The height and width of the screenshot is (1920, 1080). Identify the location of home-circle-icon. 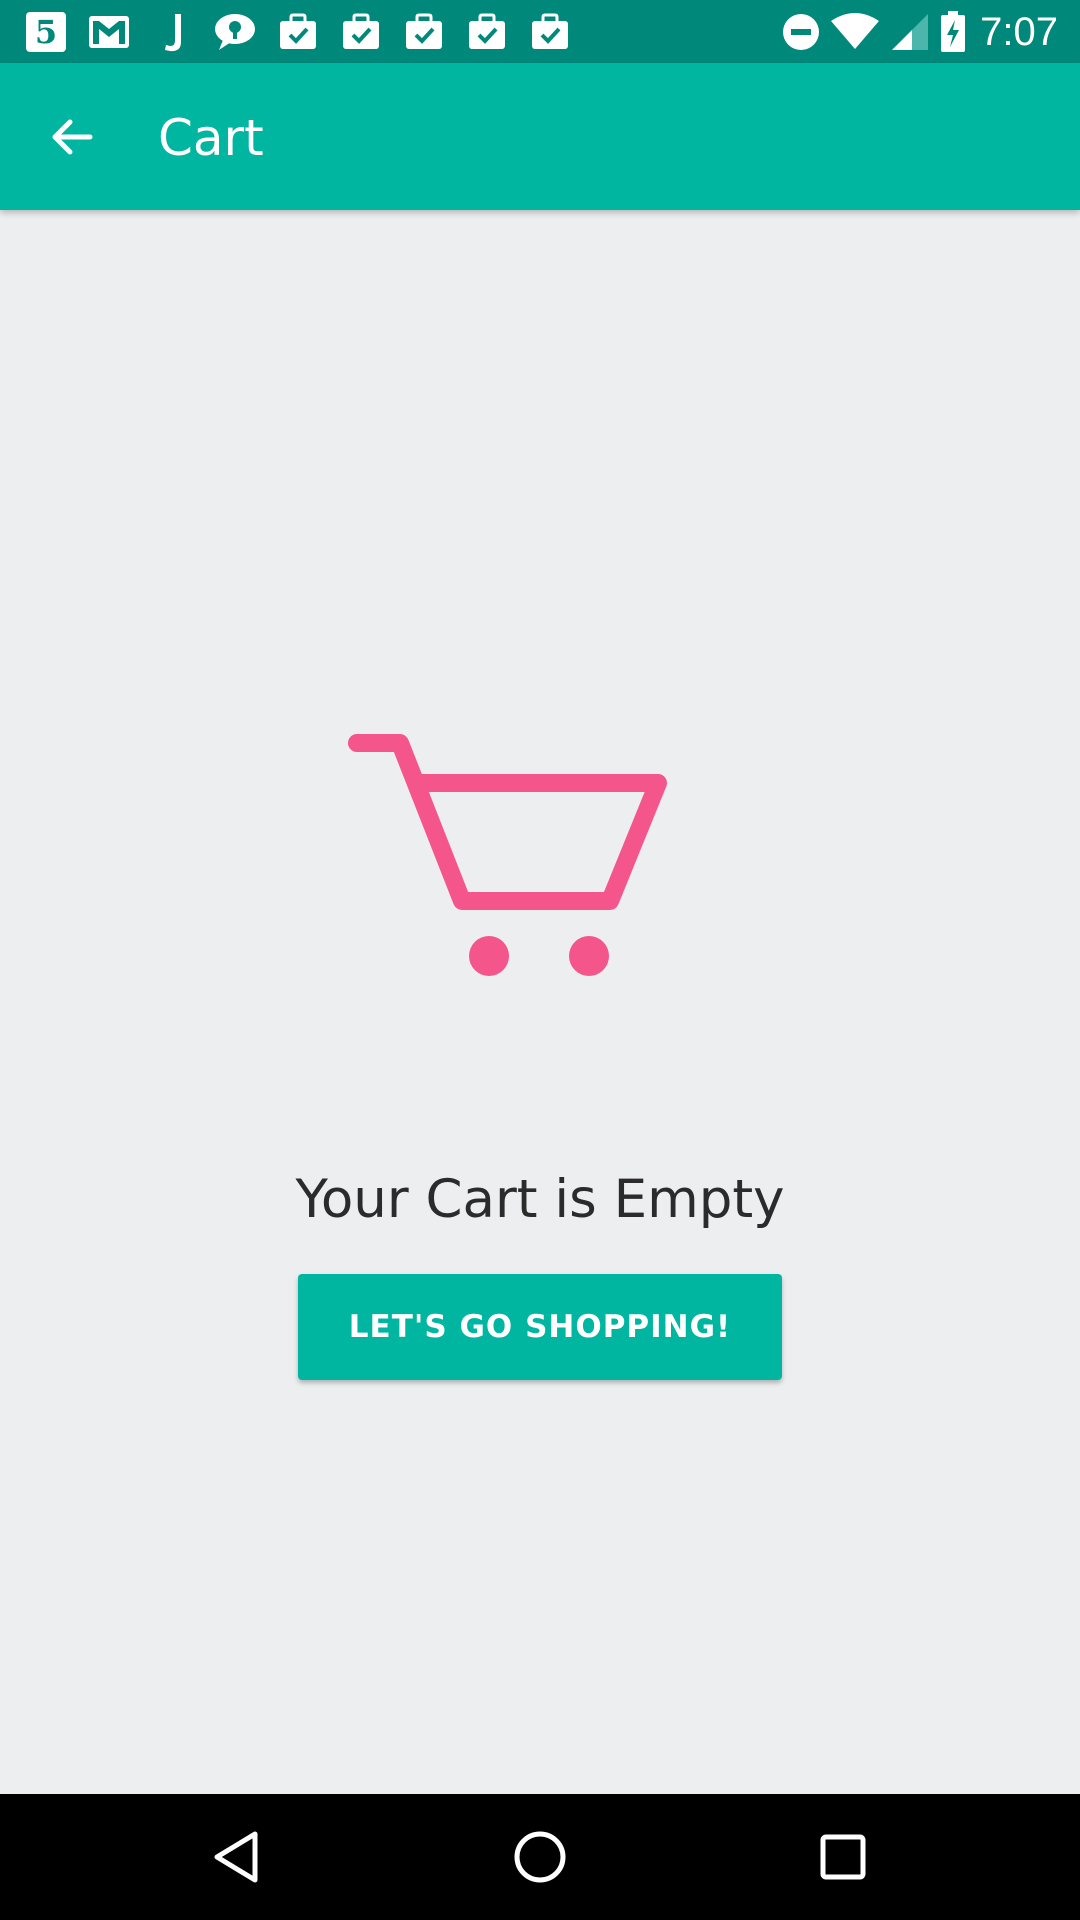
(540, 1857).